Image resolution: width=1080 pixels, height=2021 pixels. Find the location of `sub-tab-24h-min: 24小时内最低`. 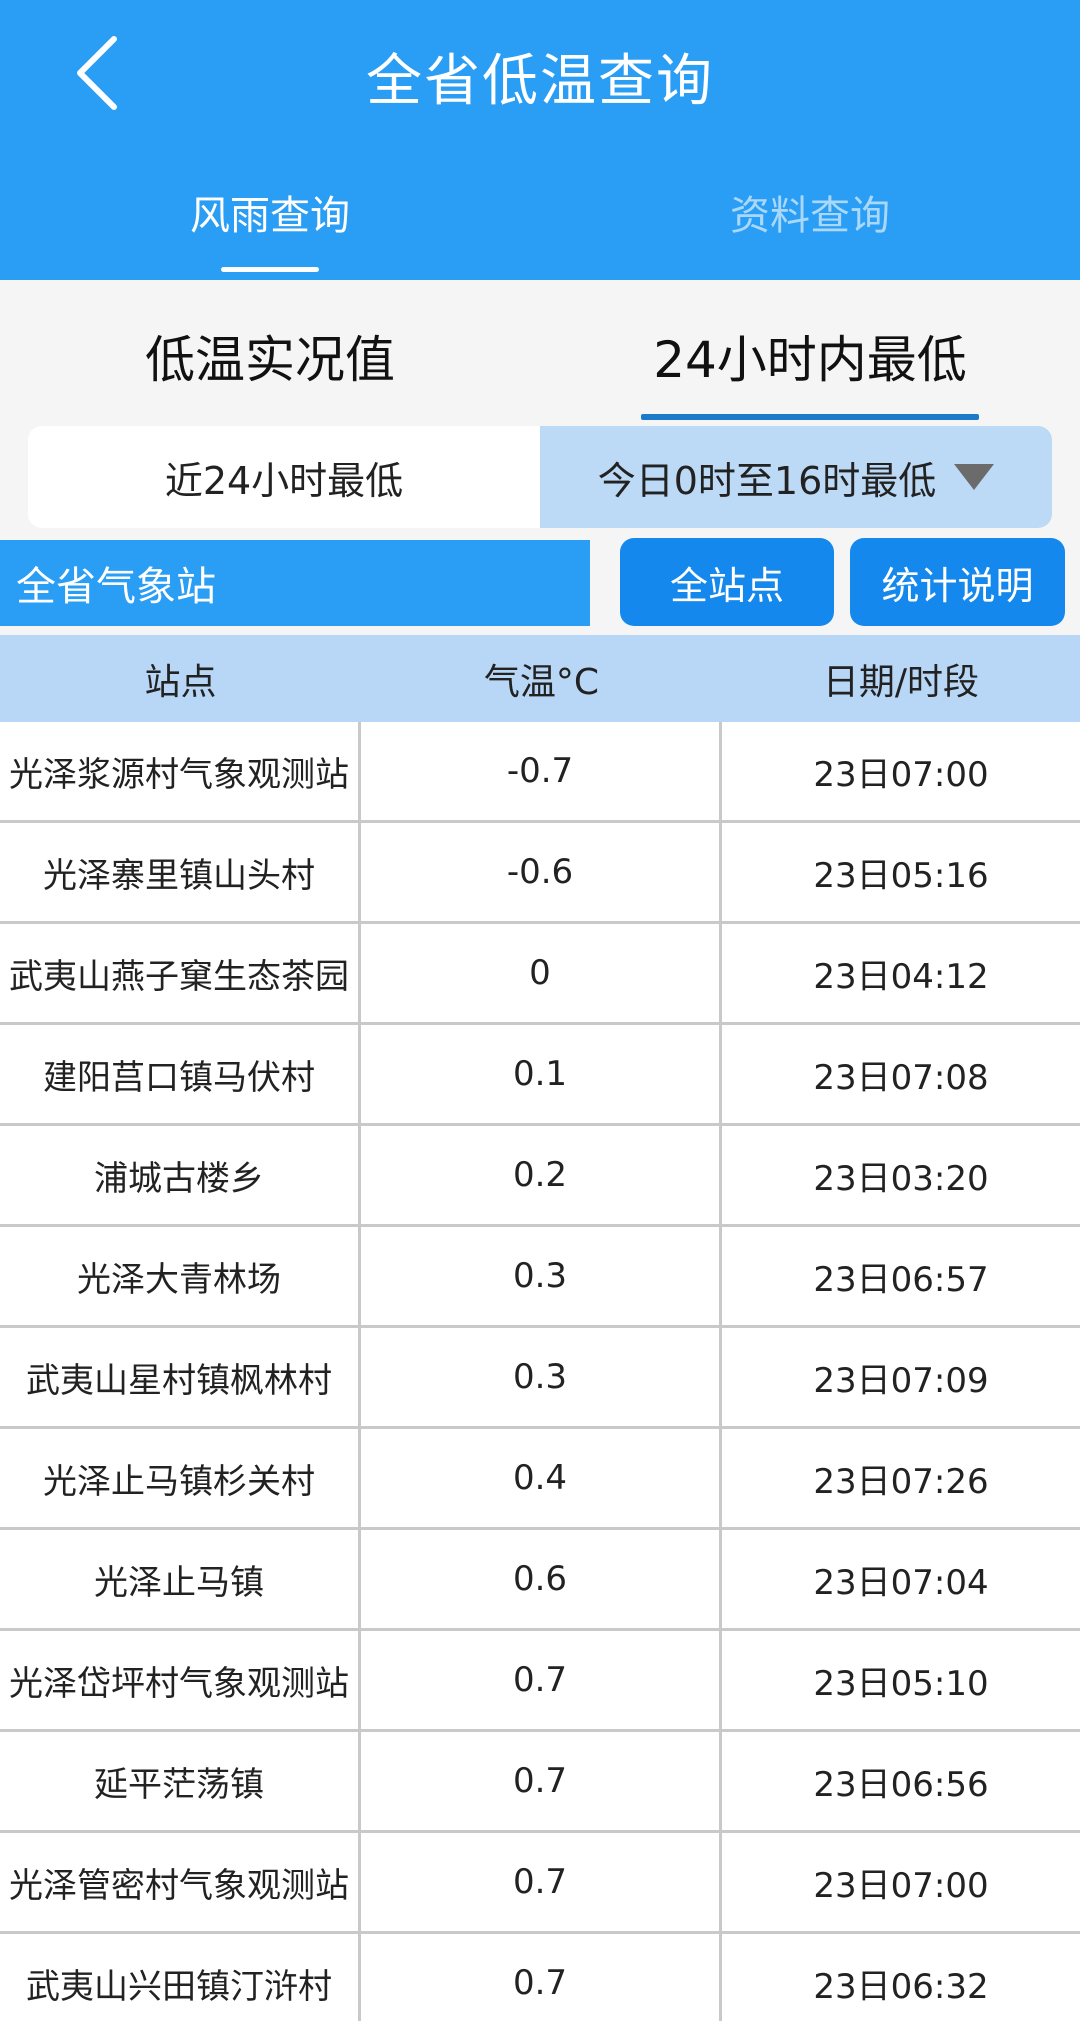

sub-tab-24h-min: 24小时内最低 is located at coordinates (810, 350).